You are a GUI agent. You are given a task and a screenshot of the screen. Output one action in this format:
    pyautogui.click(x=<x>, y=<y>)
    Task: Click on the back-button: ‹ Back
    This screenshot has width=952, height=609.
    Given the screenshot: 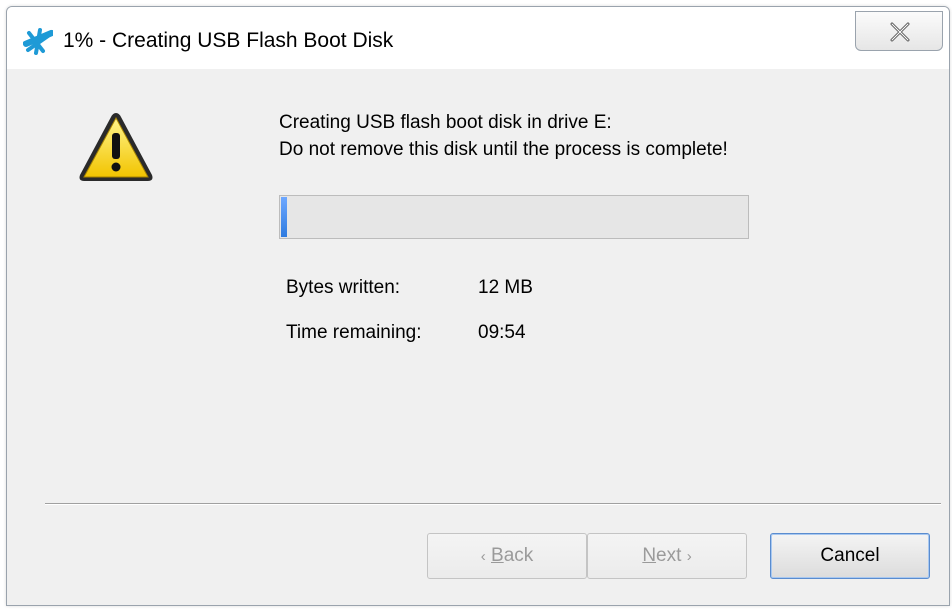 What is the action you would take?
    pyautogui.click(x=507, y=556)
    